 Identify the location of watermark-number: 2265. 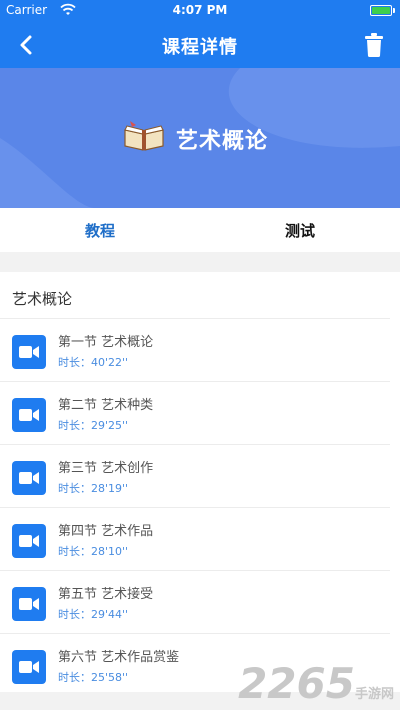
(296, 683).